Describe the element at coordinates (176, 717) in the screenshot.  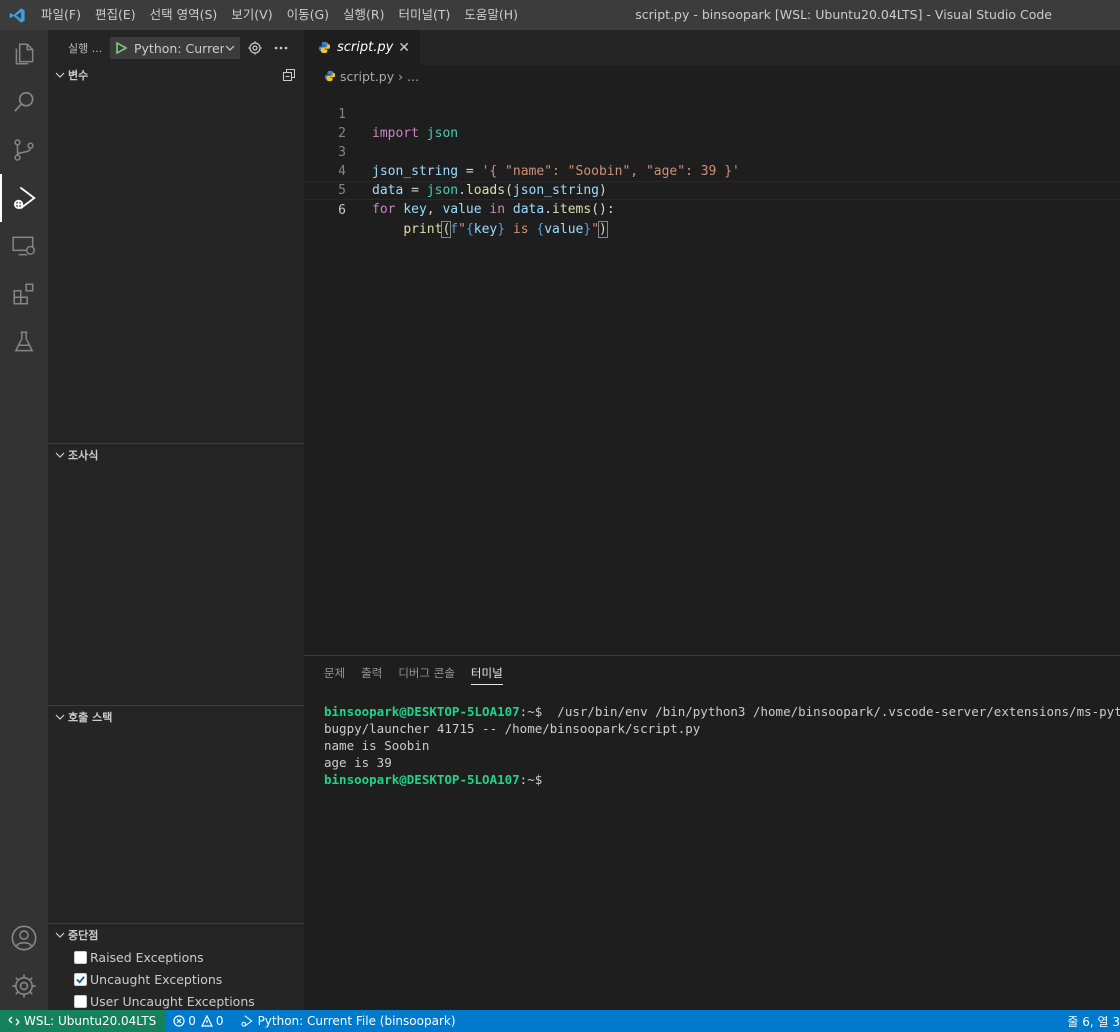
I see `callstack-header: 호출 스택` at that location.